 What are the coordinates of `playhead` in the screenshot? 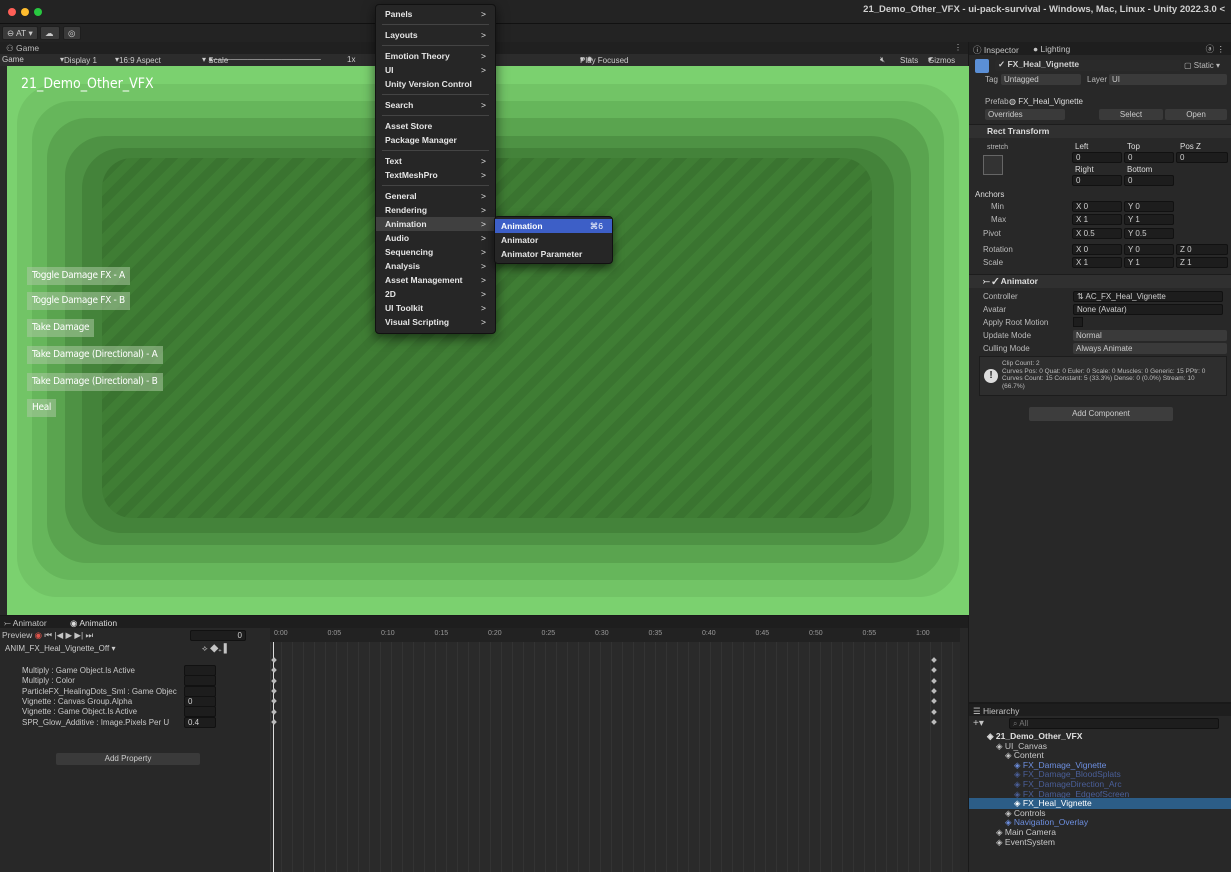 It's located at (273, 757).